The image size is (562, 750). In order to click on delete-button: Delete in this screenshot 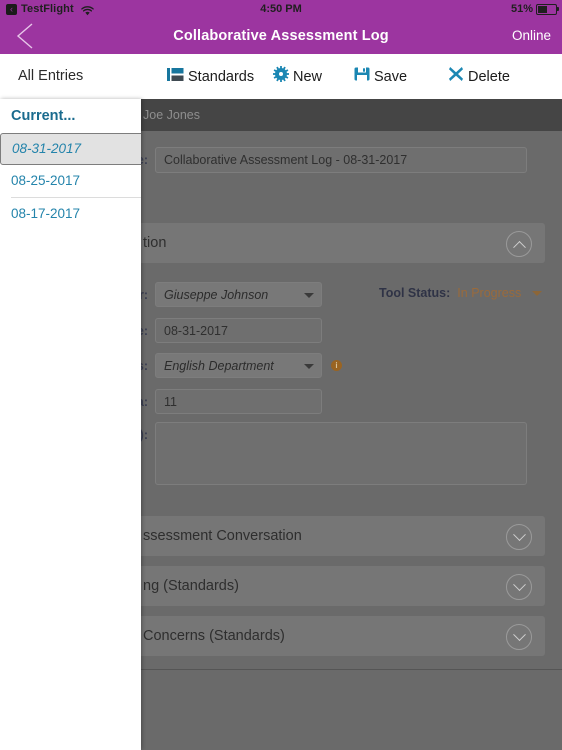, I will do `click(479, 76)`.